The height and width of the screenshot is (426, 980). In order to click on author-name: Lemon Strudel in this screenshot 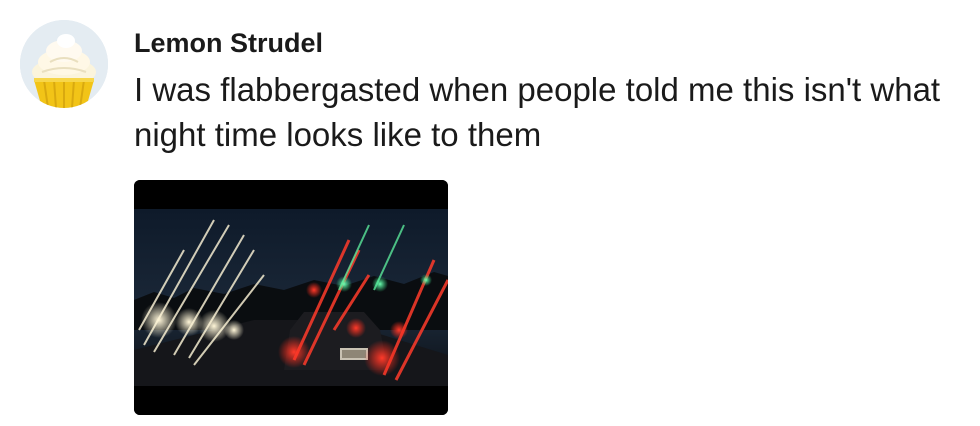, I will do `click(228, 43)`.